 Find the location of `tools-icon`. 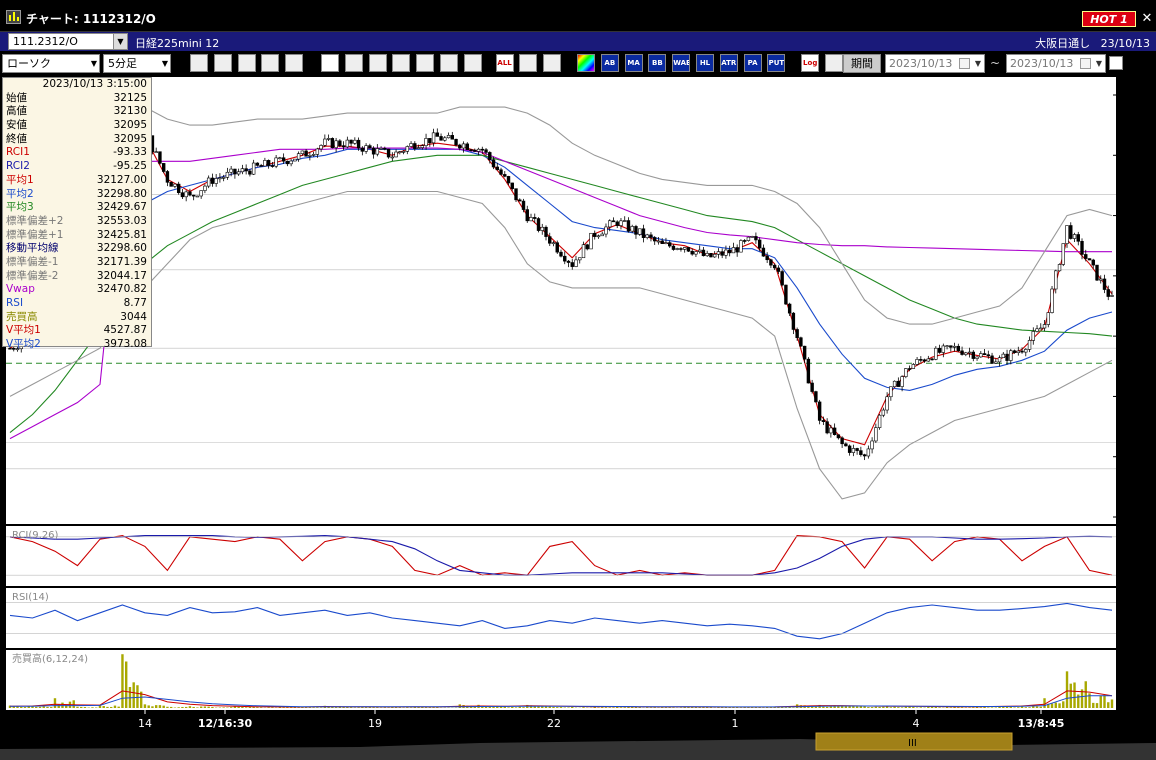

tools-icon is located at coordinates (552, 63).